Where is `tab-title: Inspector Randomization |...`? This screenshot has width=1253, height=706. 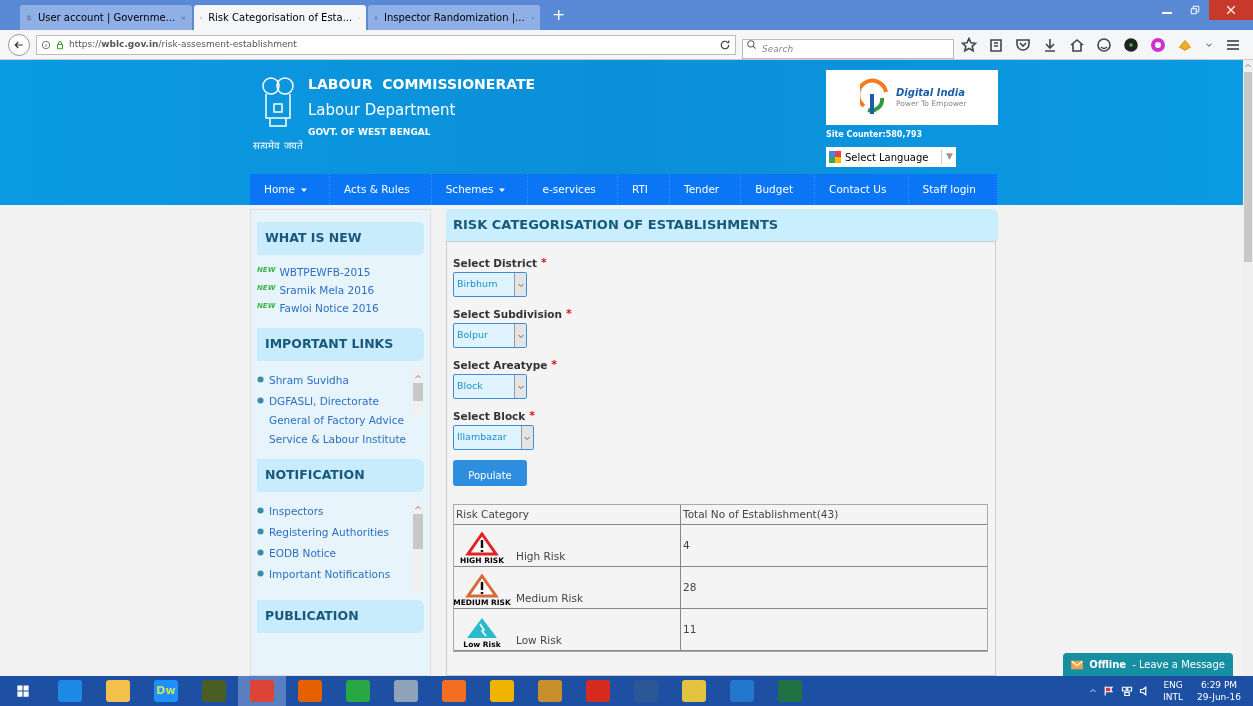 tab-title: Inspector Randomization |... is located at coordinates (454, 18).